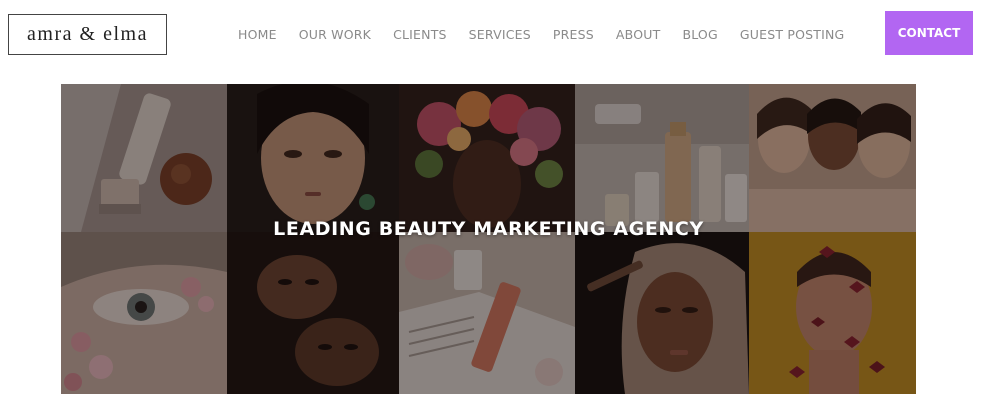  Describe the element at coordinates (488, 229) in the screenshot. I see `hero-title: LEADING BEAUTY MARKETING AGENCY` at that location.